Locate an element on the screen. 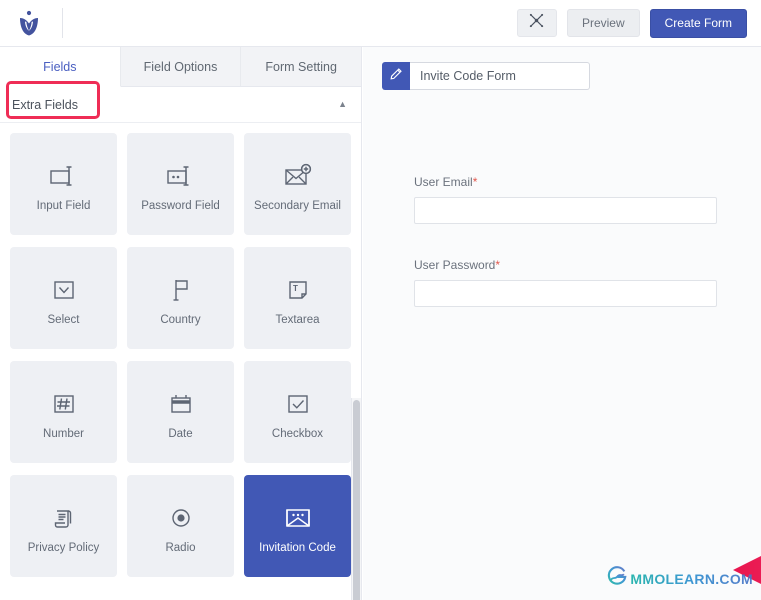 This screenshot has height=600, width=761. field-card-date: Date is located at coordinates (180, 412).